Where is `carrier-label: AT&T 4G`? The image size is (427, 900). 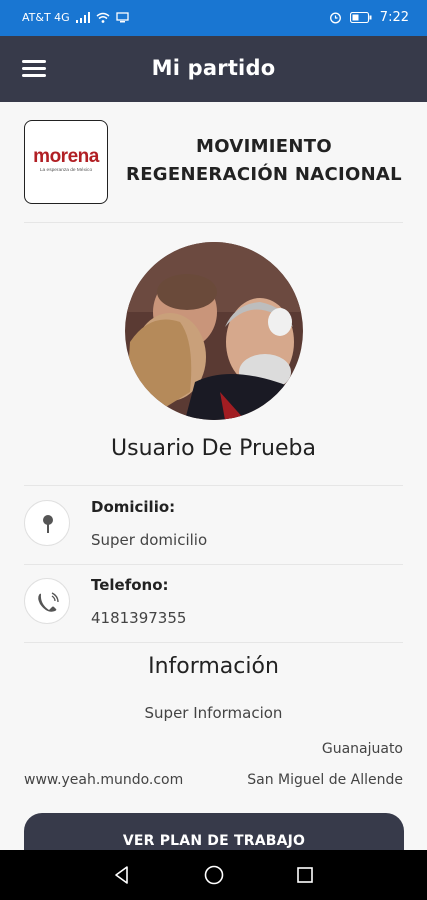 carrier-label: AT&T 4G is located at coordinates (46, 17).